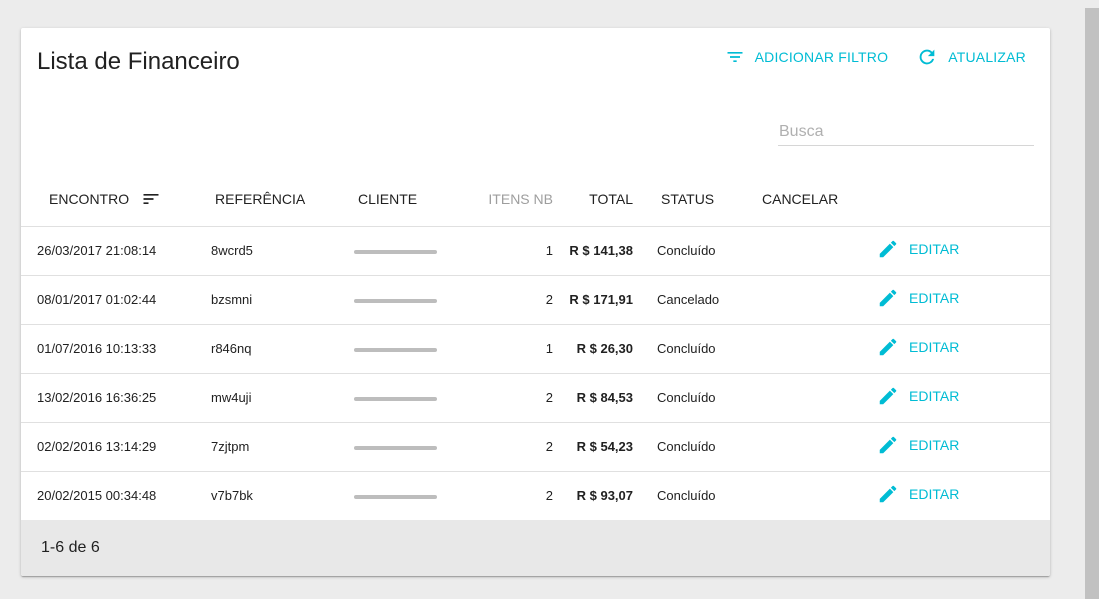 This screenshot has width=1099, height=599. I want to click on toolbar-actions: ADICIONAR FILTRO ATUALIZAR, so click(875, 57).